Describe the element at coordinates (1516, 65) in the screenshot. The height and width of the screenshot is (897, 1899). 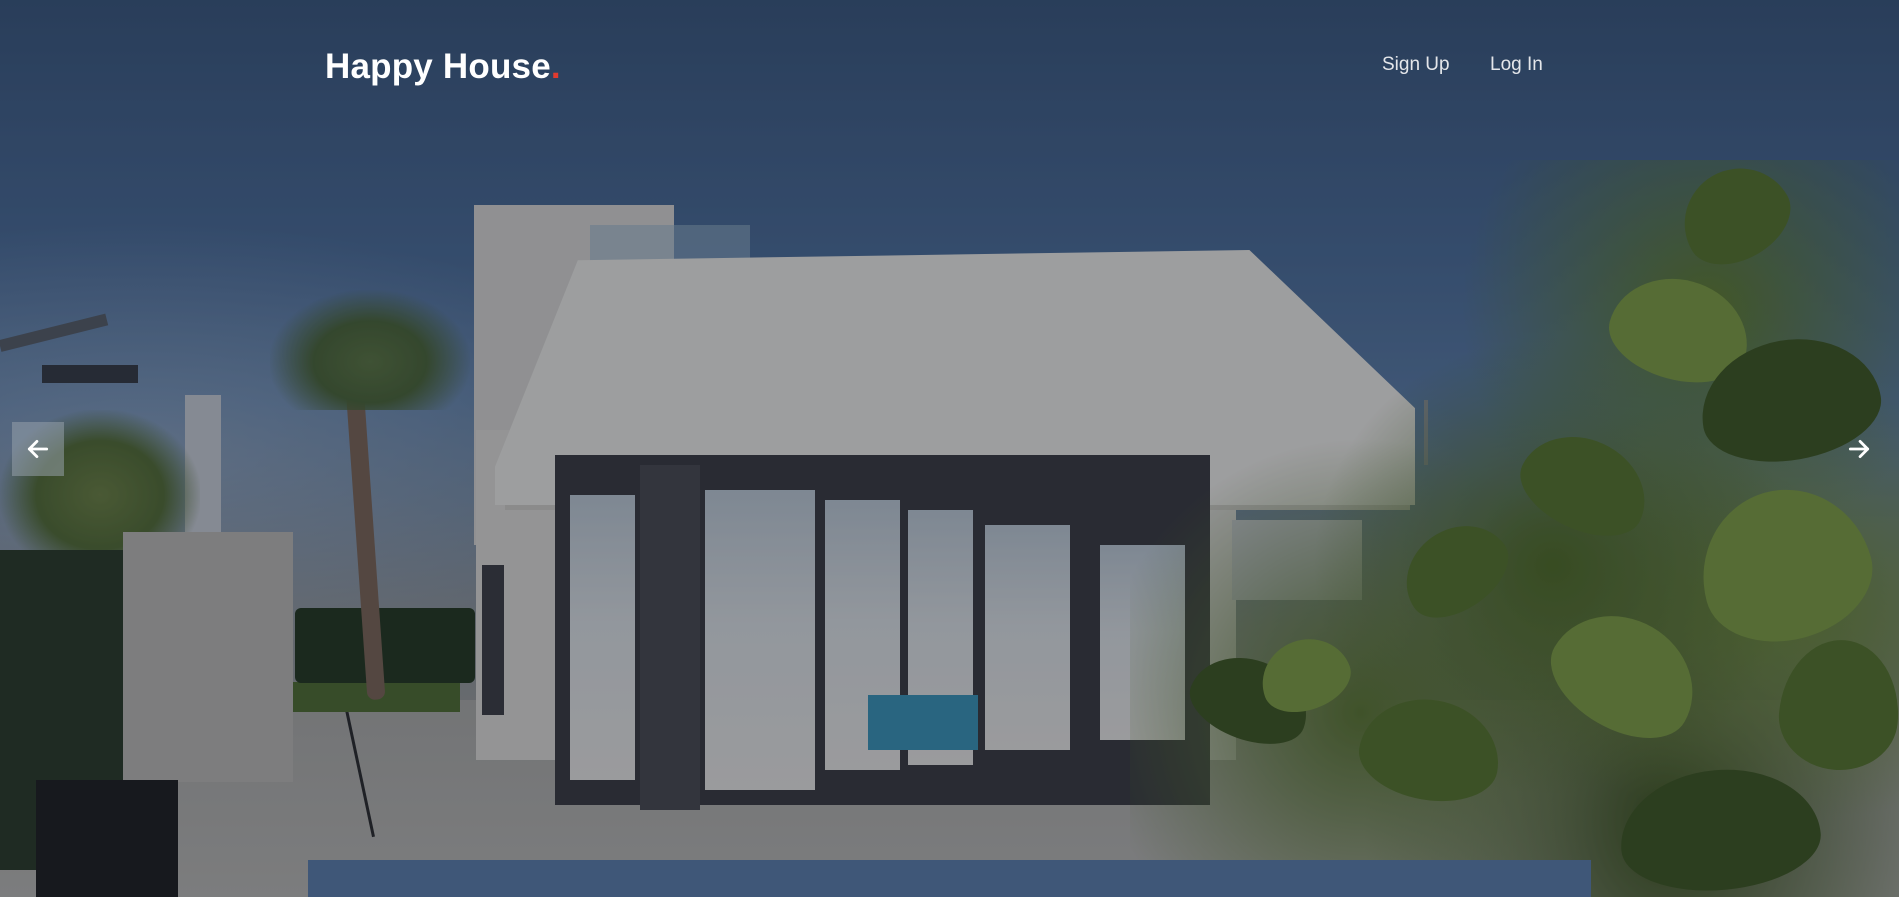
I see `log-in-link: Log In` at that location.